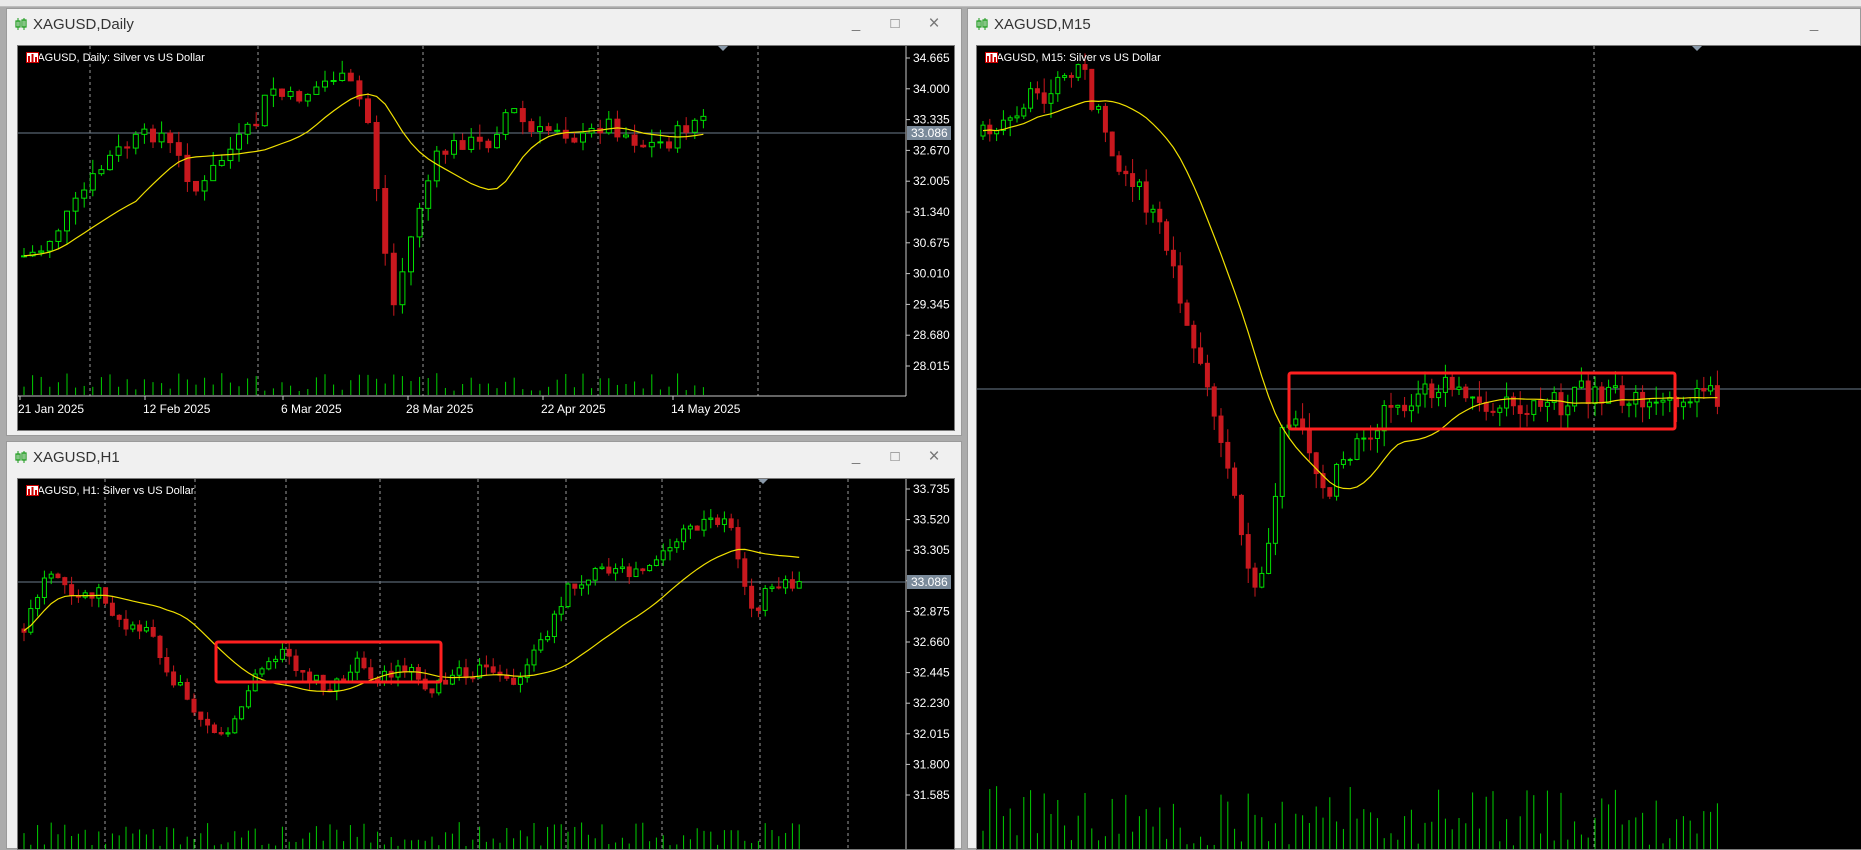  Describe the element at coordinates (931, 734) in the screenshot. I see `price-label: 32.015` at that location.